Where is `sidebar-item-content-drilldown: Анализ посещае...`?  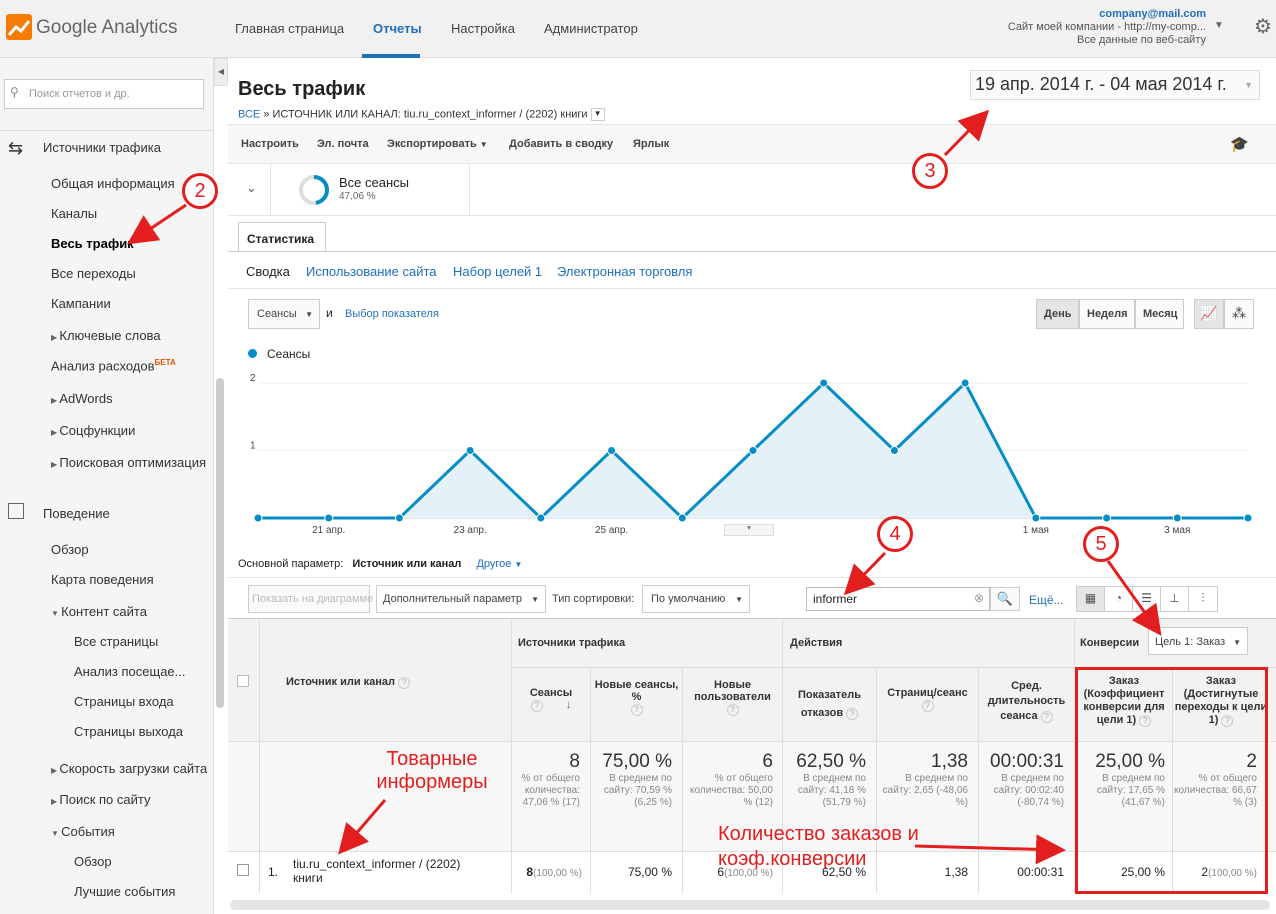
sidebar-item-content-drilldown: Анализ посещае... is located at coordinates (130, 671).